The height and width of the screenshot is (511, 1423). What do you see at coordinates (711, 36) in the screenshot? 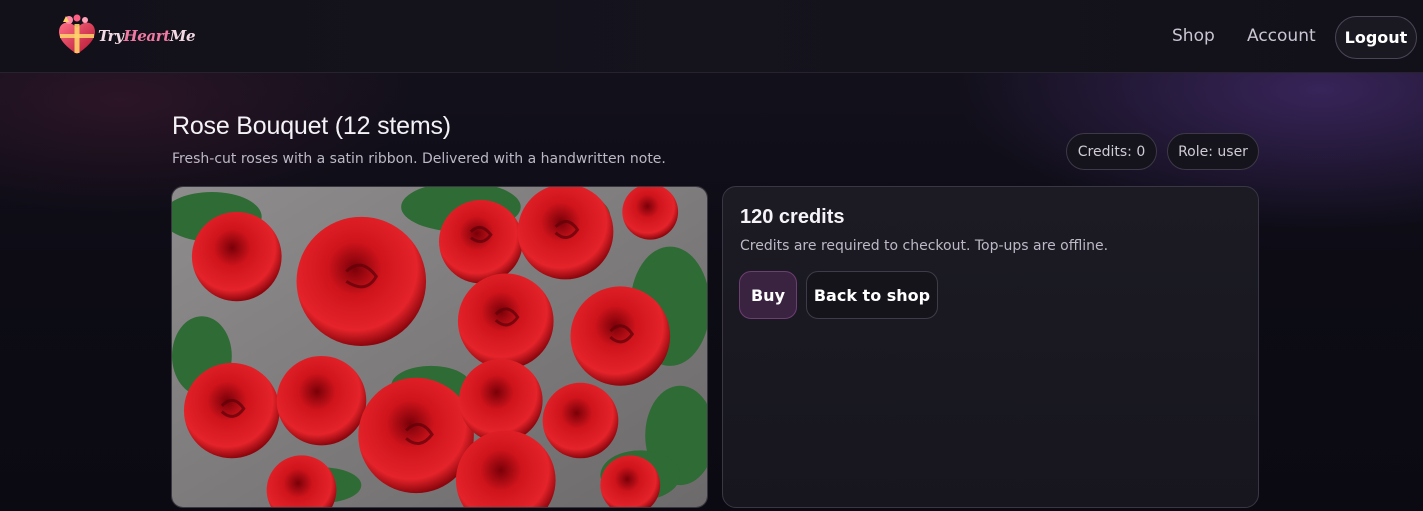
I see `top-navigation-bar: TryHeartMe Shop Account Logout` at bounding box center [711, 36].